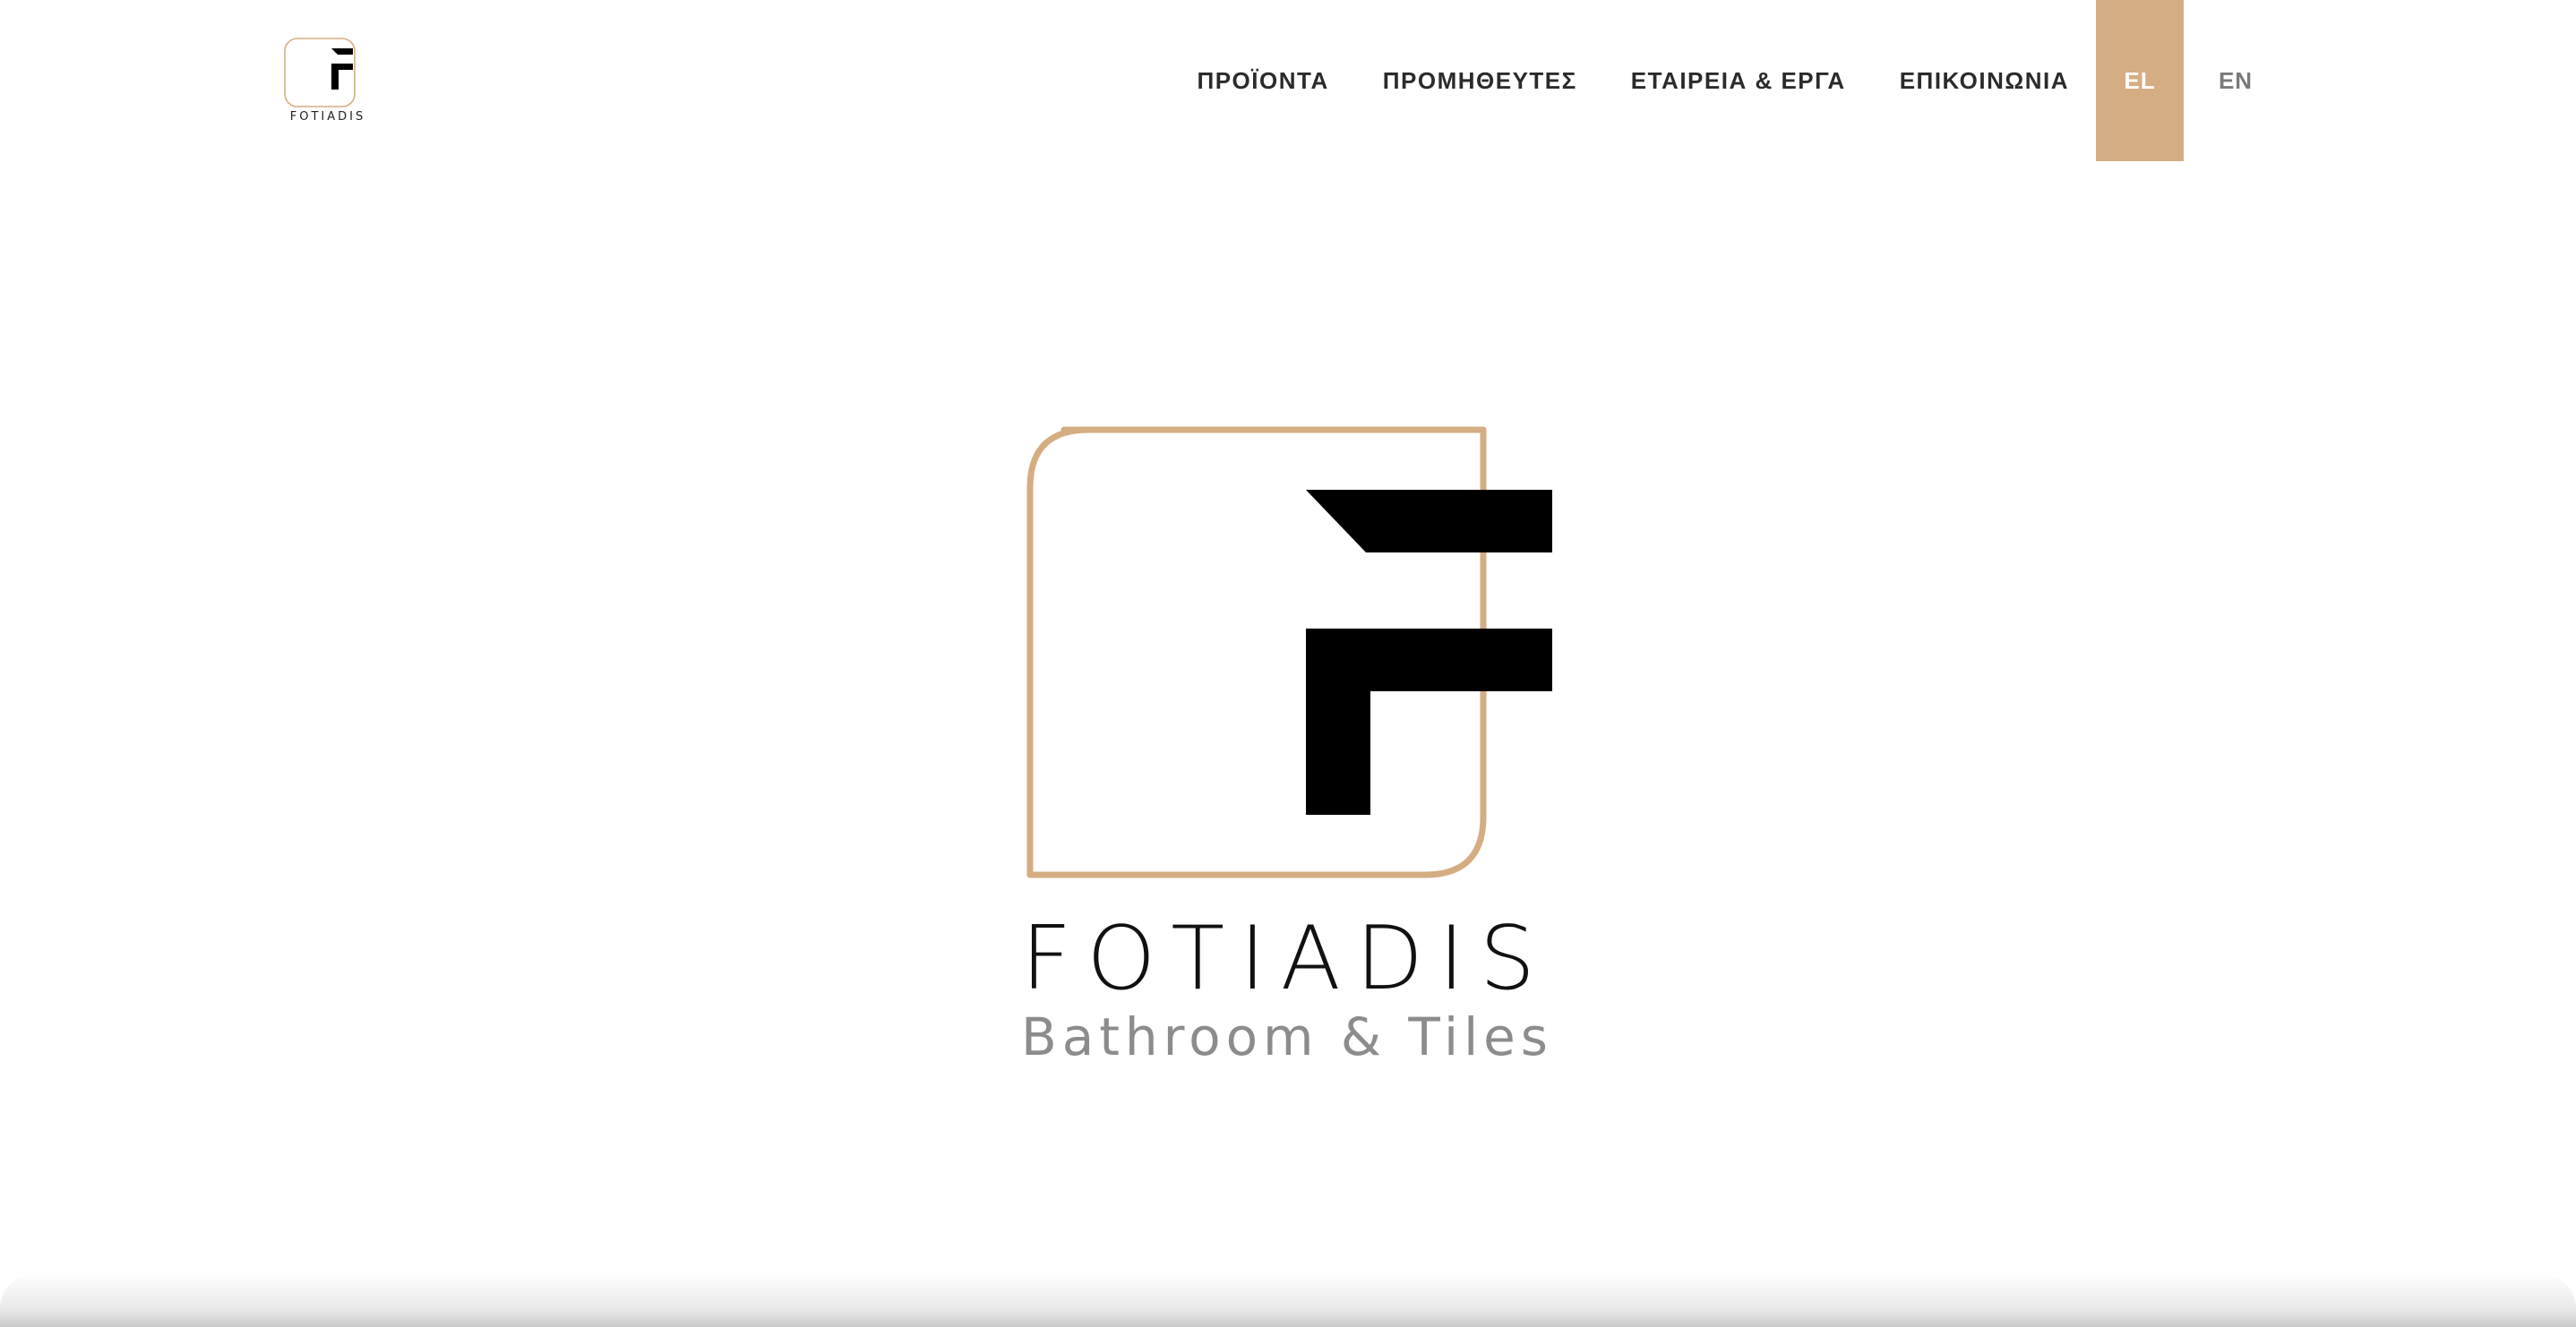 This screenshot has height=1327, width=2576. What do you see at coordinates (2140, 80) in the screenshot?
I see `language-el-button: EL` at bounding box center [2140, 80].